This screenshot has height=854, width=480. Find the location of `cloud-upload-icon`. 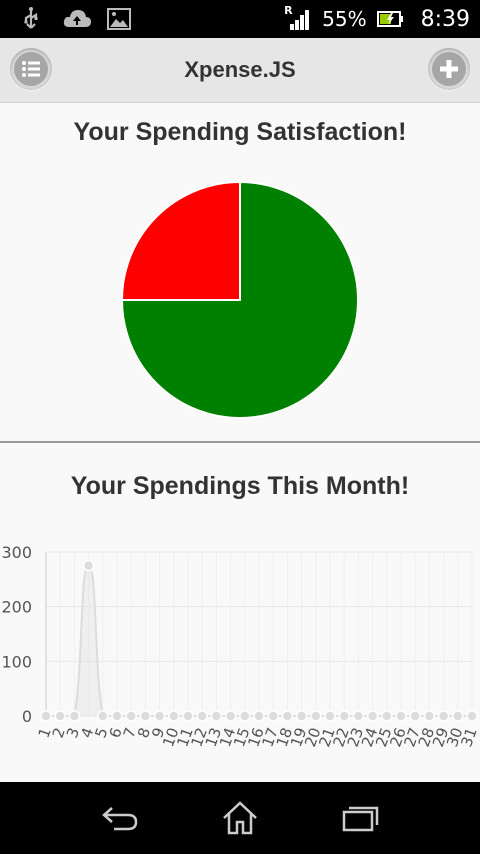

cloud-upload-icon is located at coordinates (76, 19).